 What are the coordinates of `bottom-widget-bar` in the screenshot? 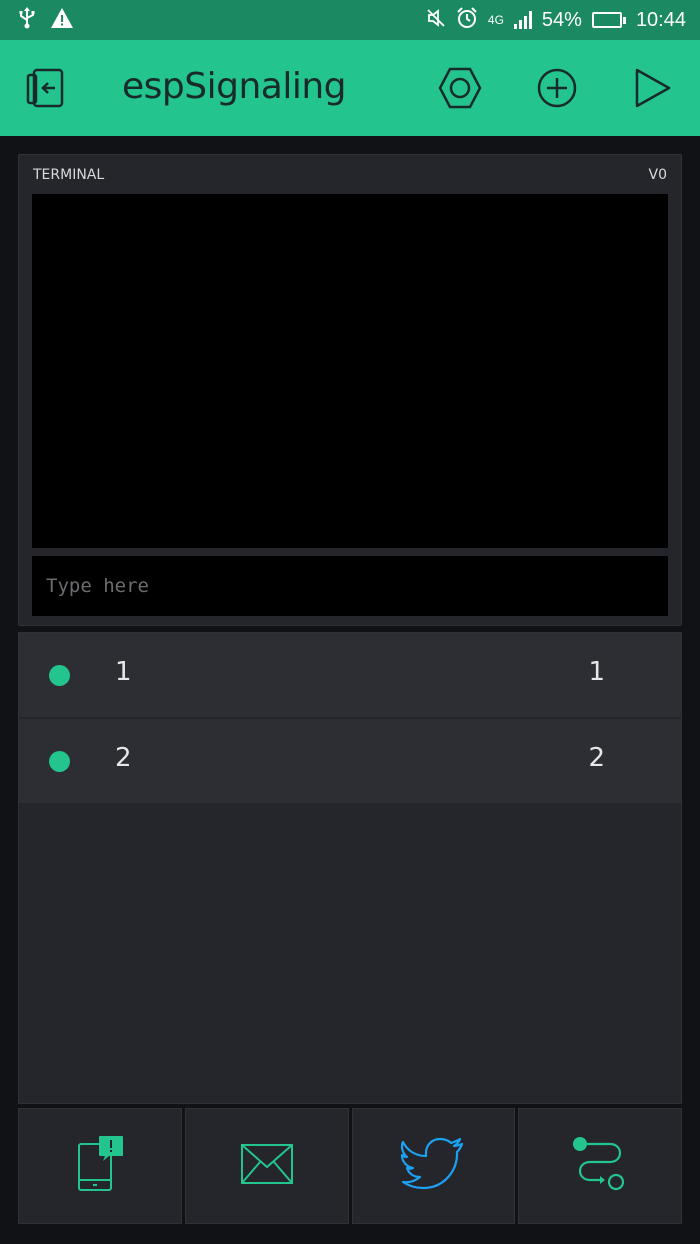 It's located at (350, 1166).